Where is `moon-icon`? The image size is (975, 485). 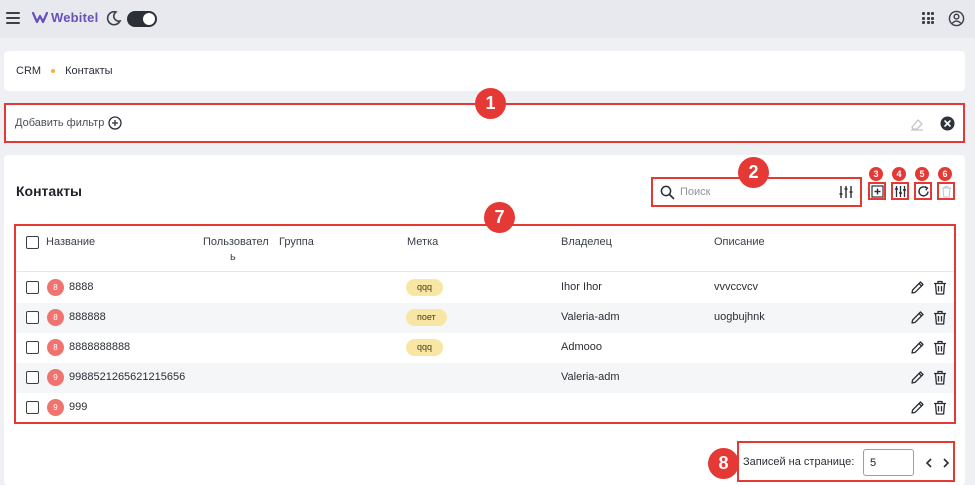
moon-icon is located at coordinates (114, 18).